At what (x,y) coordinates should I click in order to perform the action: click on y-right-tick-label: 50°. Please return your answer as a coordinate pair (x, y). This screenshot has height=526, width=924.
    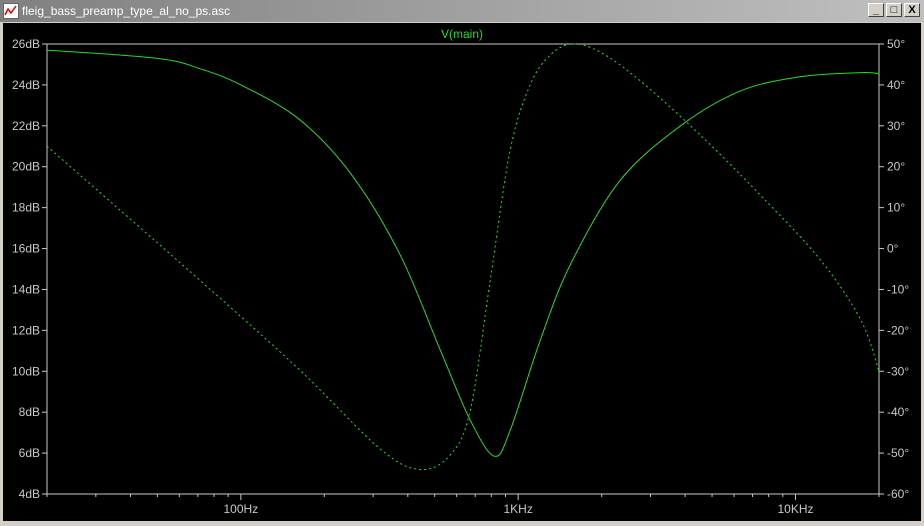
    Looking at the image, I should click on (896, 44).